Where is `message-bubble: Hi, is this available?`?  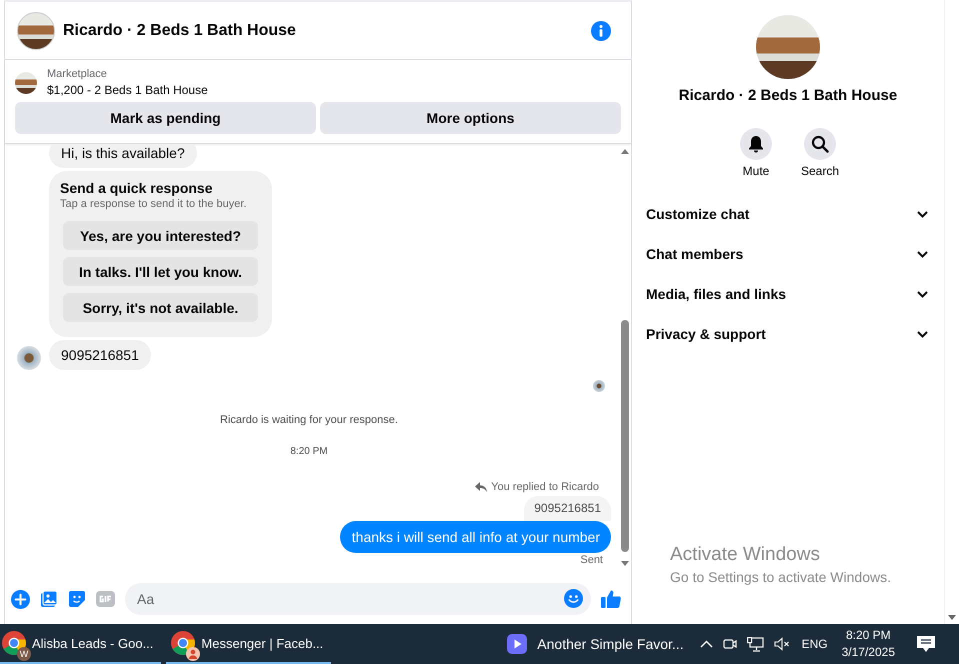
message-bubble: Hi, is this available? is located at coordinates (123, 156).